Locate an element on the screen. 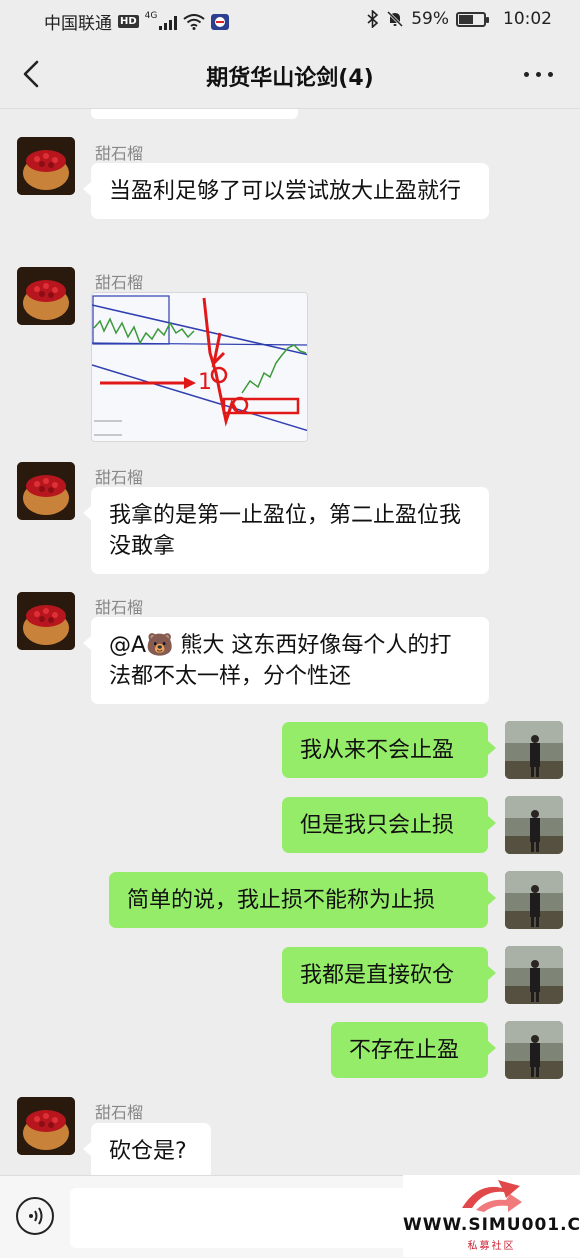 The image size is (580, 1258). chat-header: 期货华山论剑(4) is located at coordinates (290, 74).